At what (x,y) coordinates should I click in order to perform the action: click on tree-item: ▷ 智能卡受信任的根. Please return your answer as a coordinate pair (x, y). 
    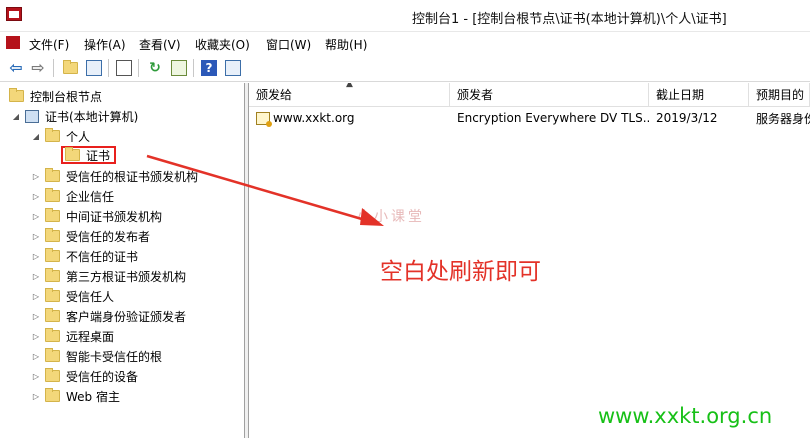
    Looking at the image, I should click on (96, 356).